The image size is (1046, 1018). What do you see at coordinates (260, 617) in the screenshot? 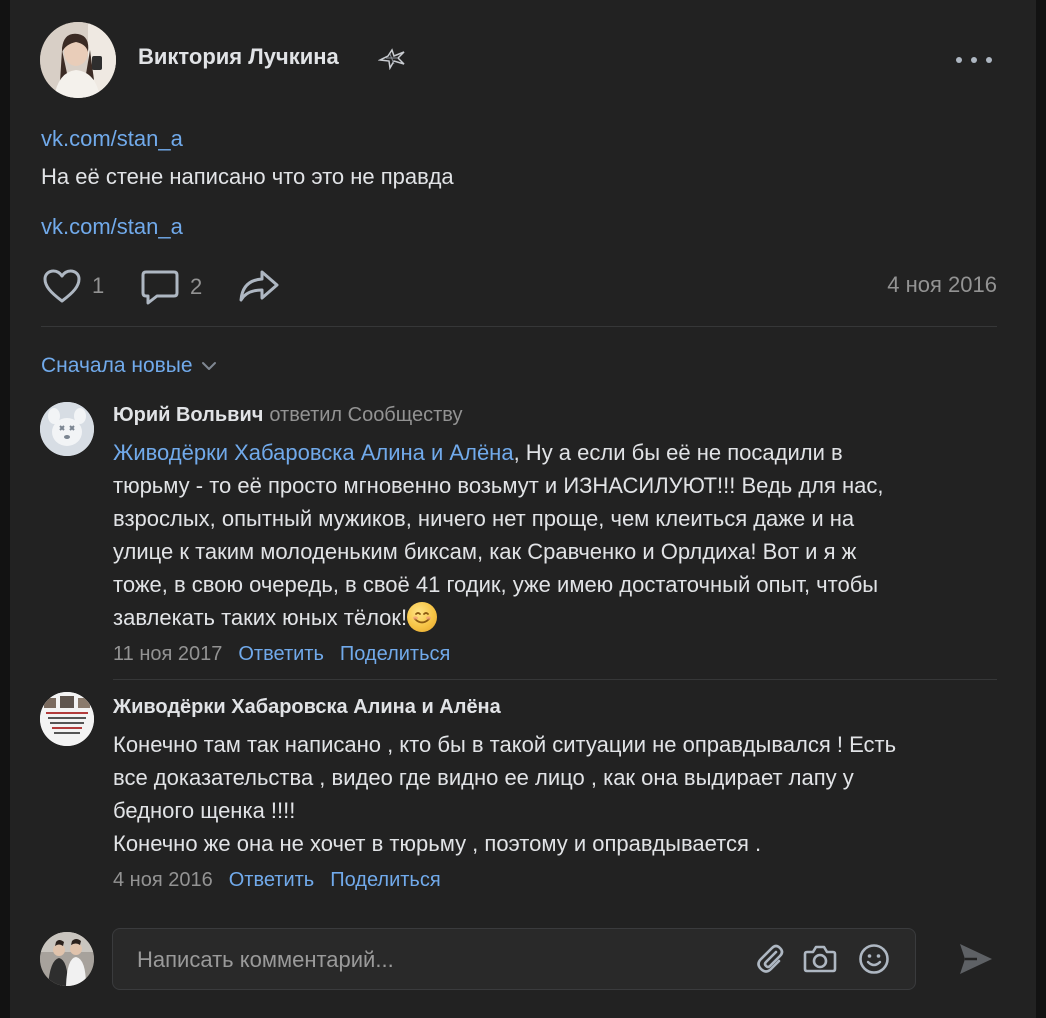
I see `comment-line-text: завлекать таких юных тёлок!` at bounding box center [260, 617].